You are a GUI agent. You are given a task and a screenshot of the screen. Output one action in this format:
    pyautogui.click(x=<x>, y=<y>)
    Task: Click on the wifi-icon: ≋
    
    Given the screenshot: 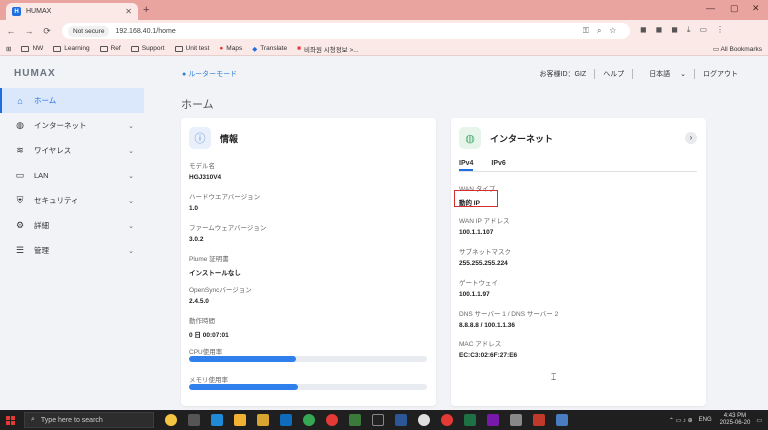 What is the action you would take?
    pyautogui.click(x=20, y=150)
    